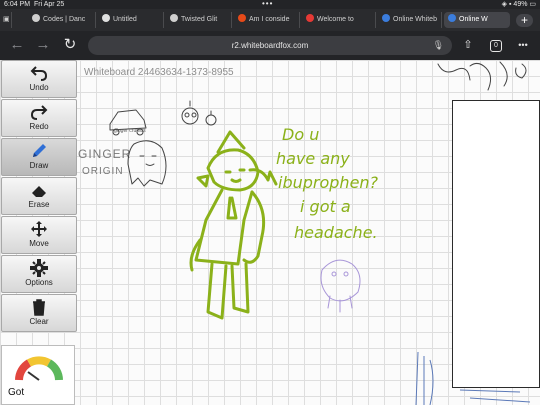  Describe the element at coordinates (39, 87) in the screenshot. I see `undo-label: Undo` at that location.